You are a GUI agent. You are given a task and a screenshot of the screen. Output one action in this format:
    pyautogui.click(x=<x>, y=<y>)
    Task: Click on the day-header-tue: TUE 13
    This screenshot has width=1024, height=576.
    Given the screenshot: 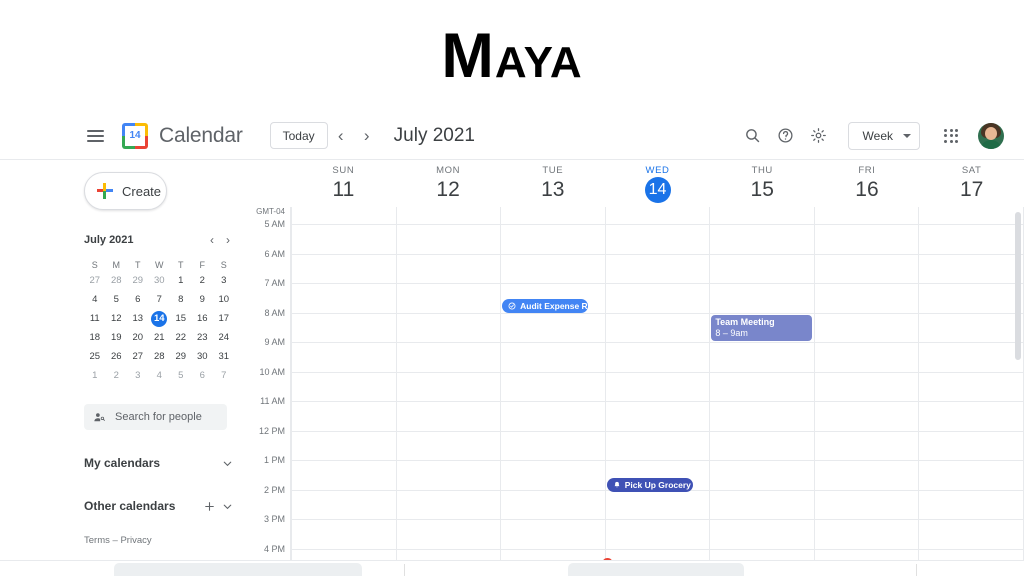 What is the action you would take?
    pyautogui.click(x=552, y=183)
    